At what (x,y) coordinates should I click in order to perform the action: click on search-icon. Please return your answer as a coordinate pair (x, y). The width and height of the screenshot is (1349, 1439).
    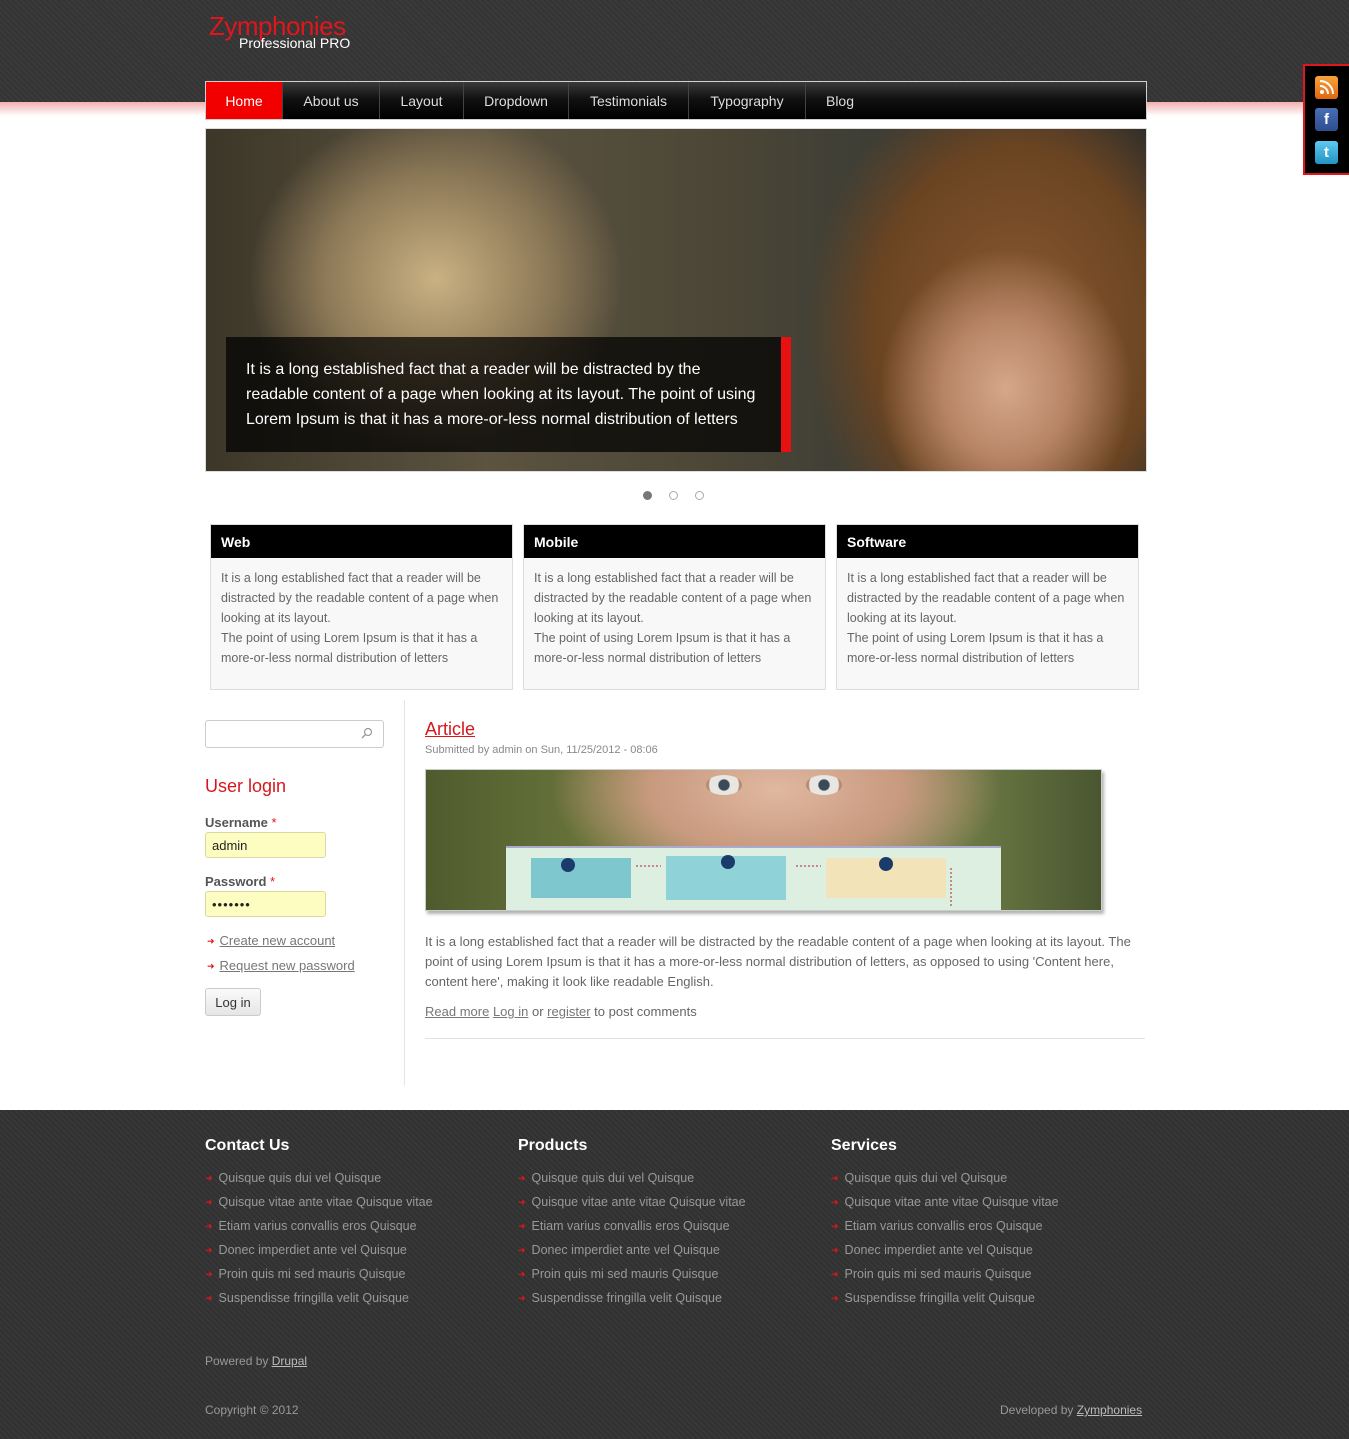
    Looking at the image, I should click on (367, 733).